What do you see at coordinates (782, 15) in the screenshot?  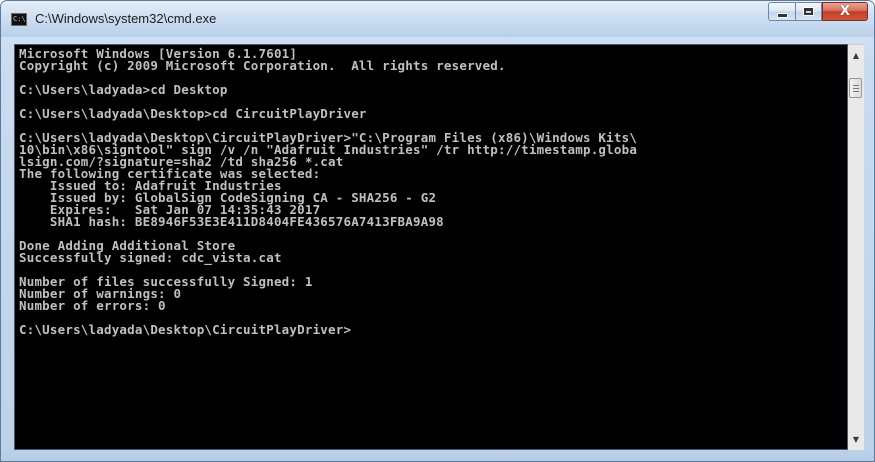 I see `minimize-icon` at bounding box center [782, 15].